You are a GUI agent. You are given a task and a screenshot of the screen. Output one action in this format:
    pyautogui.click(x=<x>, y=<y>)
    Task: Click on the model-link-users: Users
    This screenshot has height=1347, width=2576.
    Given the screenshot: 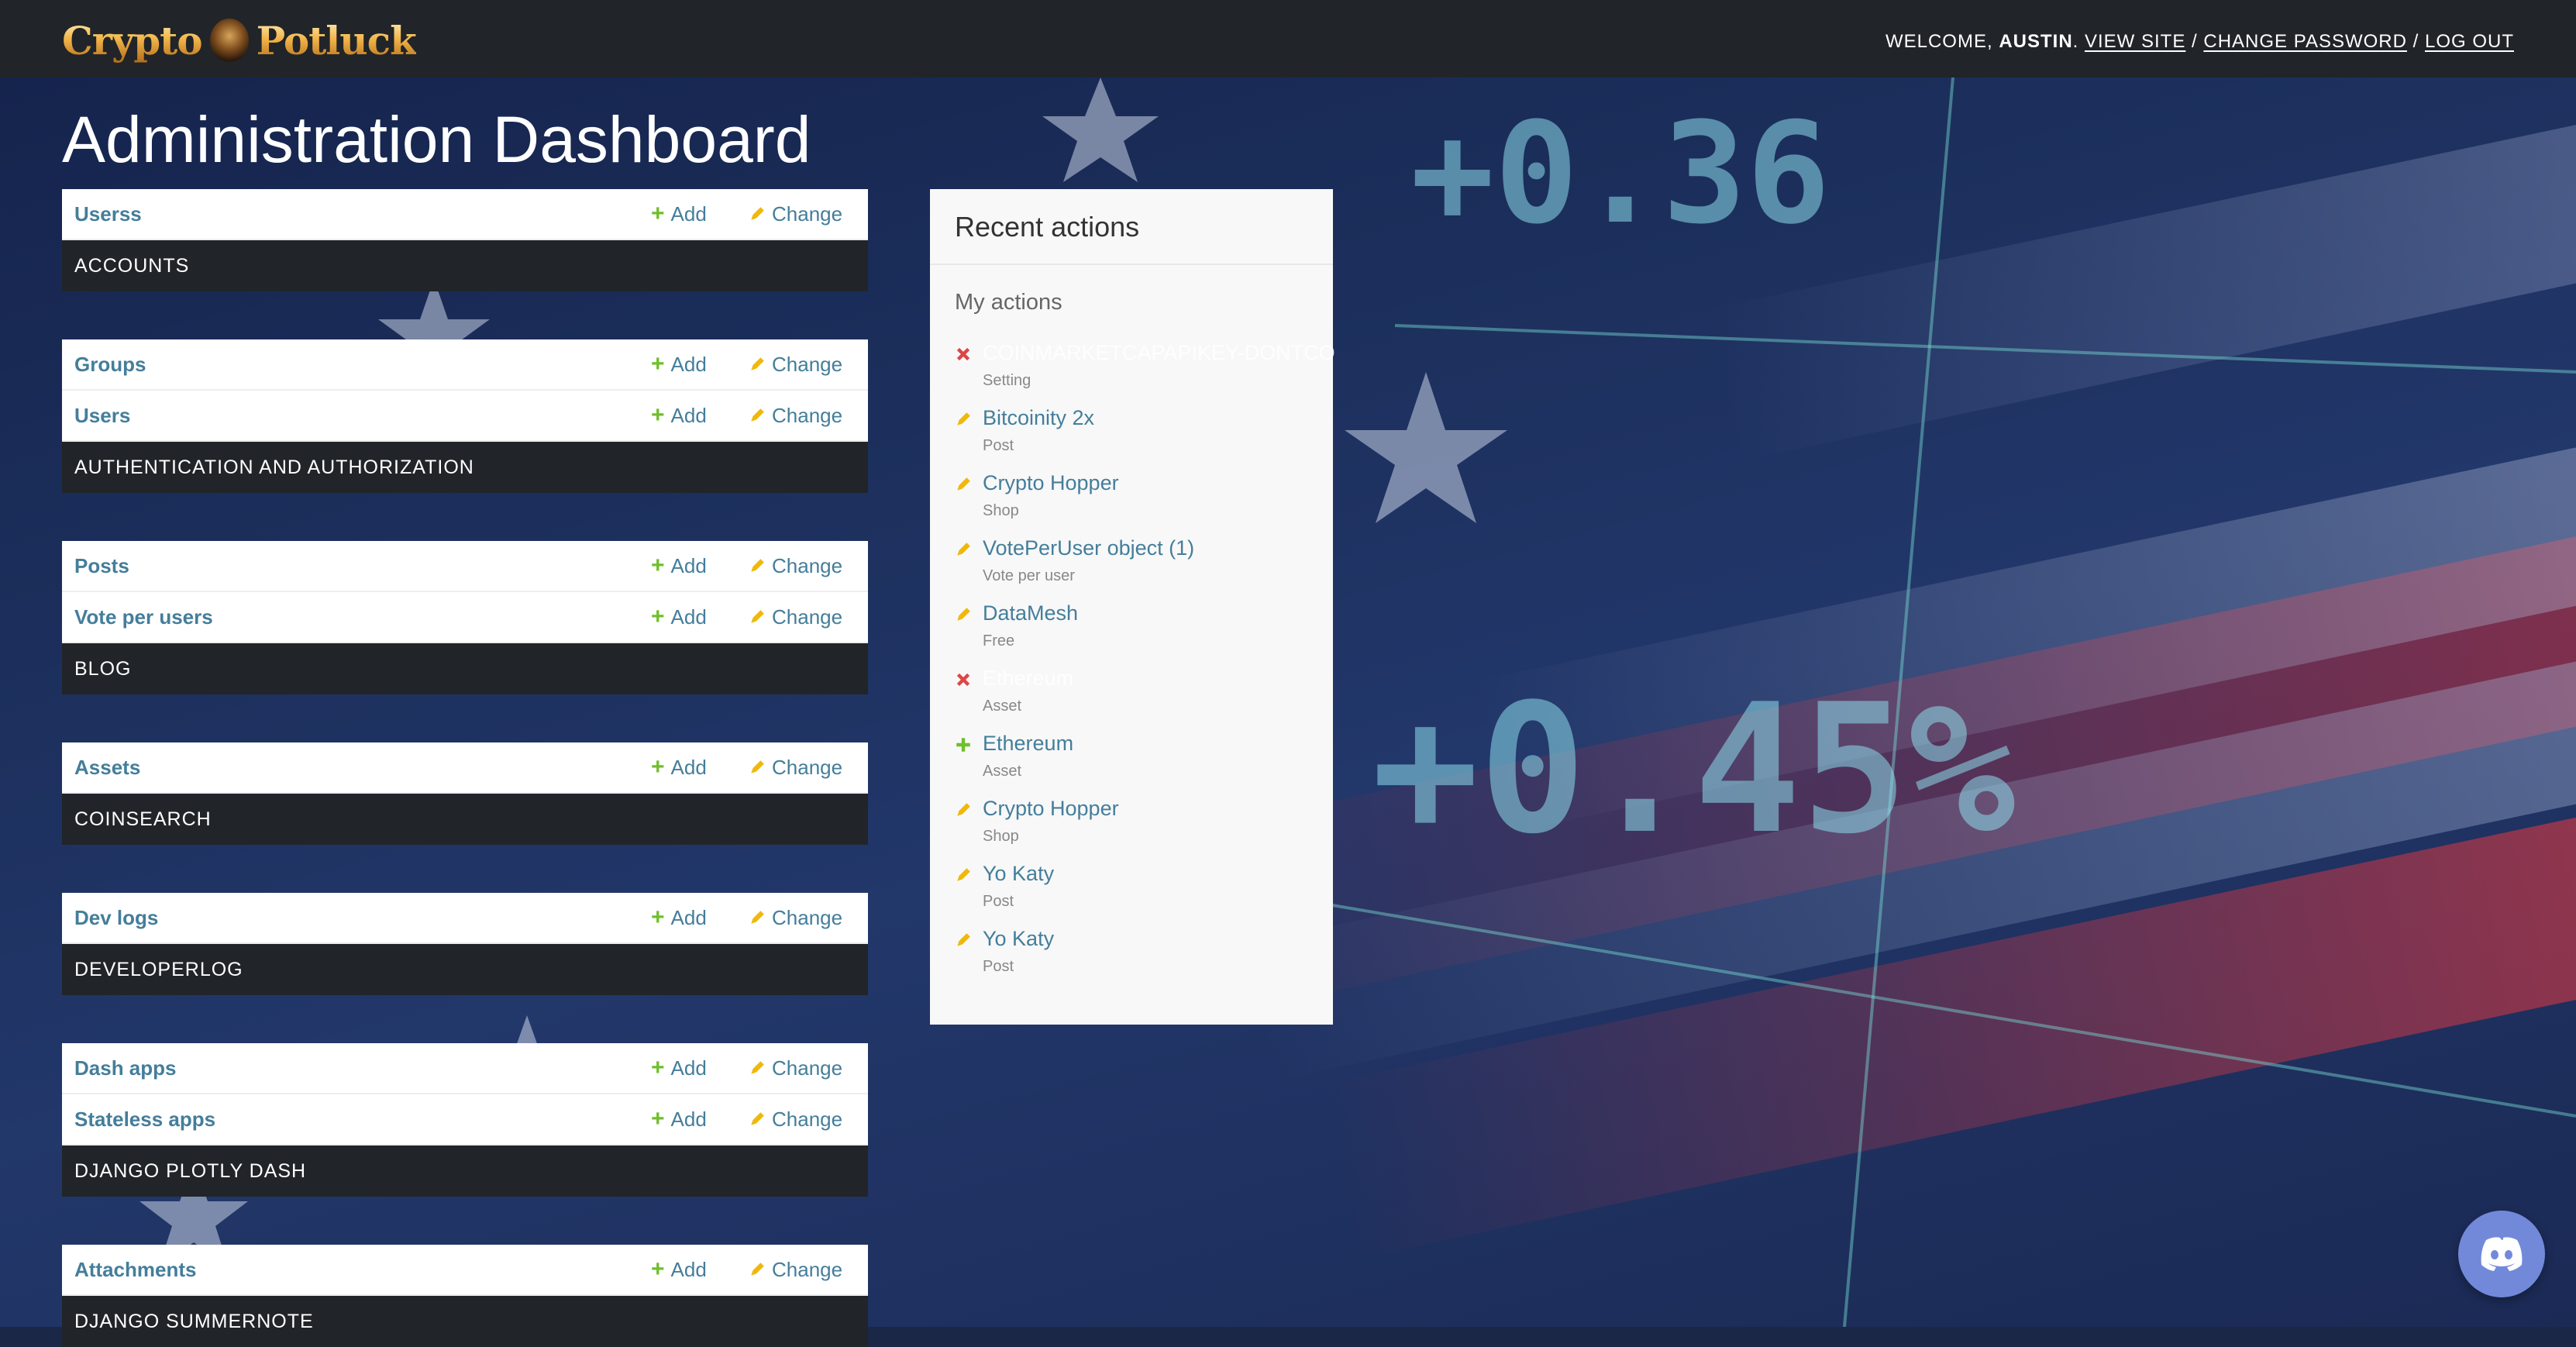 What is the action you would take?
    pyautogui.click(x=102, y=416)
    